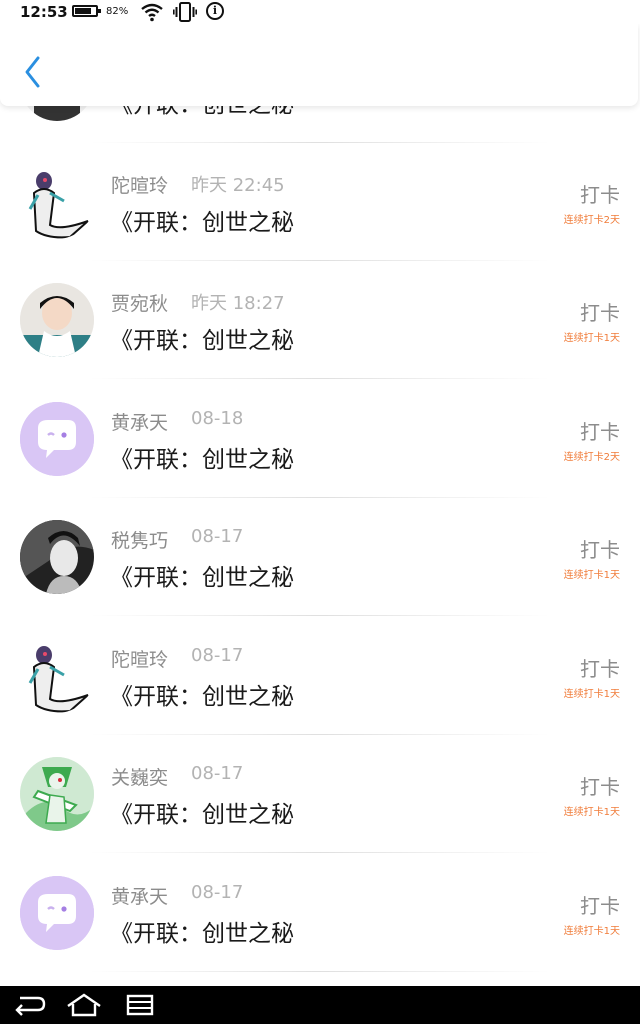 The height and width of the screenshot is (1024, 640). Describe the element at coordinates (217, 418) in the screenshot. I see `checkin-time: 08-18` at that location.